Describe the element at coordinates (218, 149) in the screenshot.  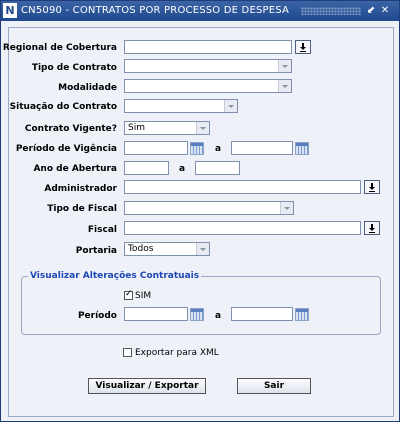
I see `vigencia-sep: a` at that location.